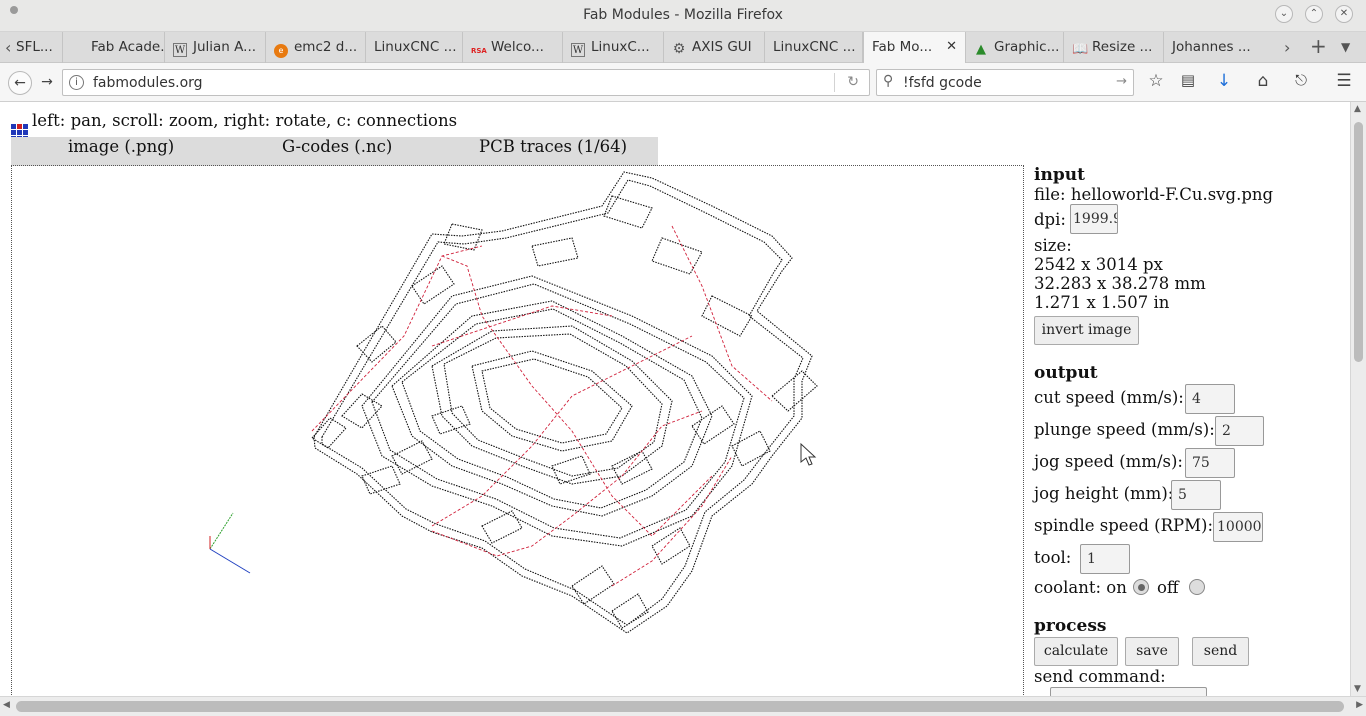 Image resolution: width=1366 pixels, height=716 pixels. I want to click on scroll-left-icon: ◀, so click(6, 705).